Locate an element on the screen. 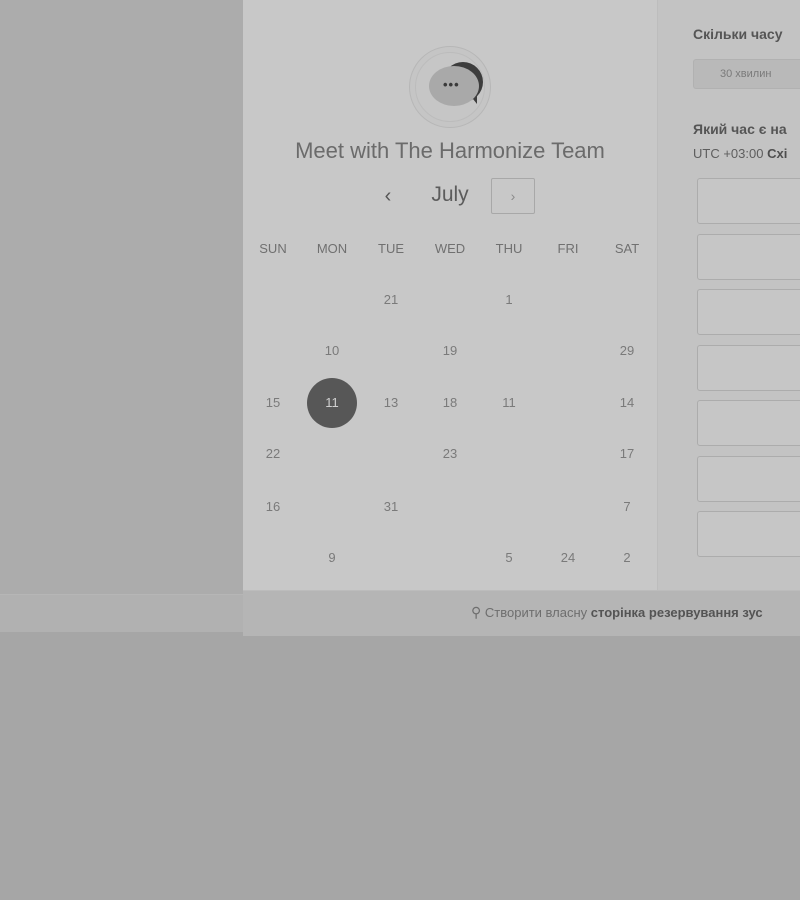  time-heading: Який час є на is located at coordinates (740, 129).